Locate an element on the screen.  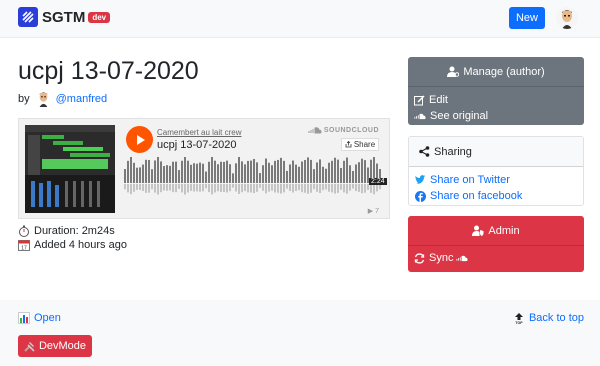
open-link: Open is located at coordinates (39, 318).